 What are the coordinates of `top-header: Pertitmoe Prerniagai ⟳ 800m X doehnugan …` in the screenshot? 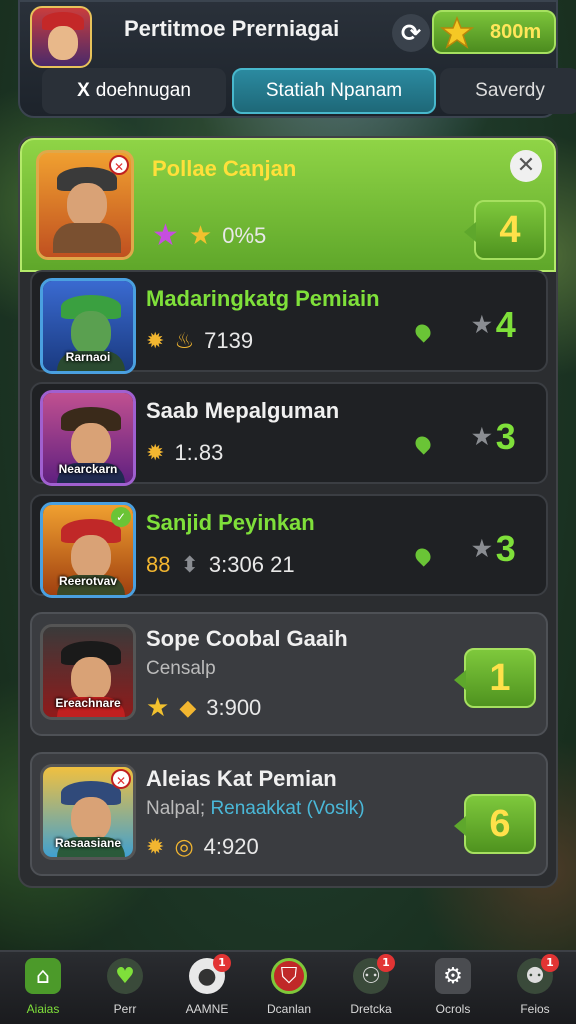 It's located at (297, 59).